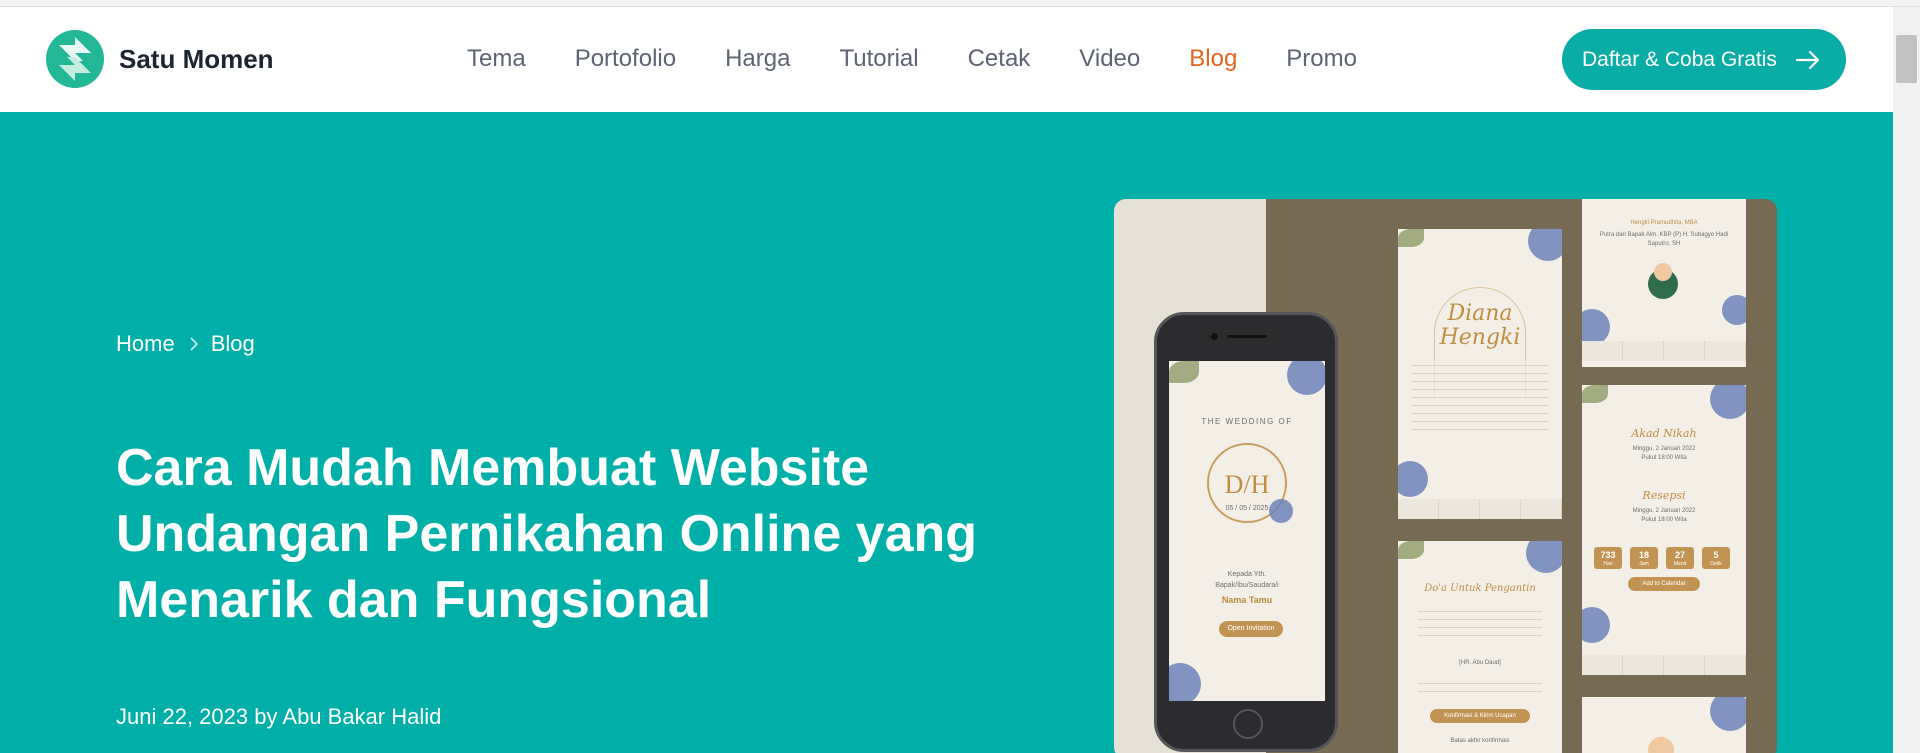 This screenshot has width=1920, height=753. I want to click on countdown-days: 733 Hari, so click(1608, 558).